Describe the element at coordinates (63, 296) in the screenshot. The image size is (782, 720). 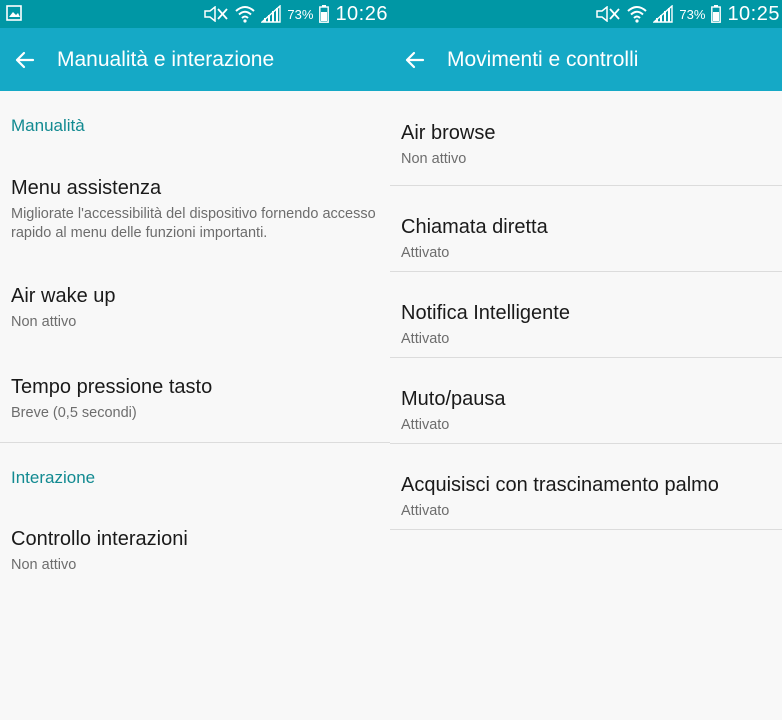
I see `item-title: Air wake up` at that location.